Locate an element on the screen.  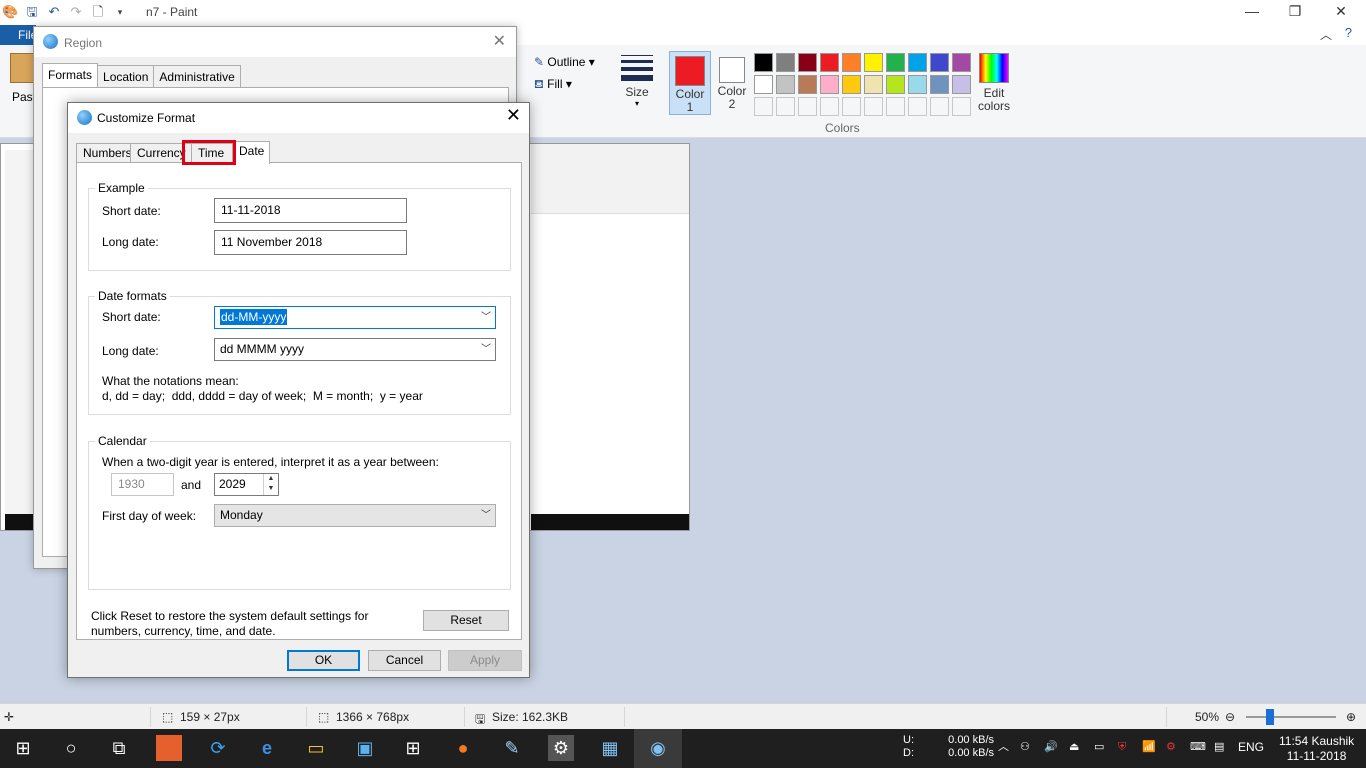
search-icon: ○ is located at coordinates (71, 748).